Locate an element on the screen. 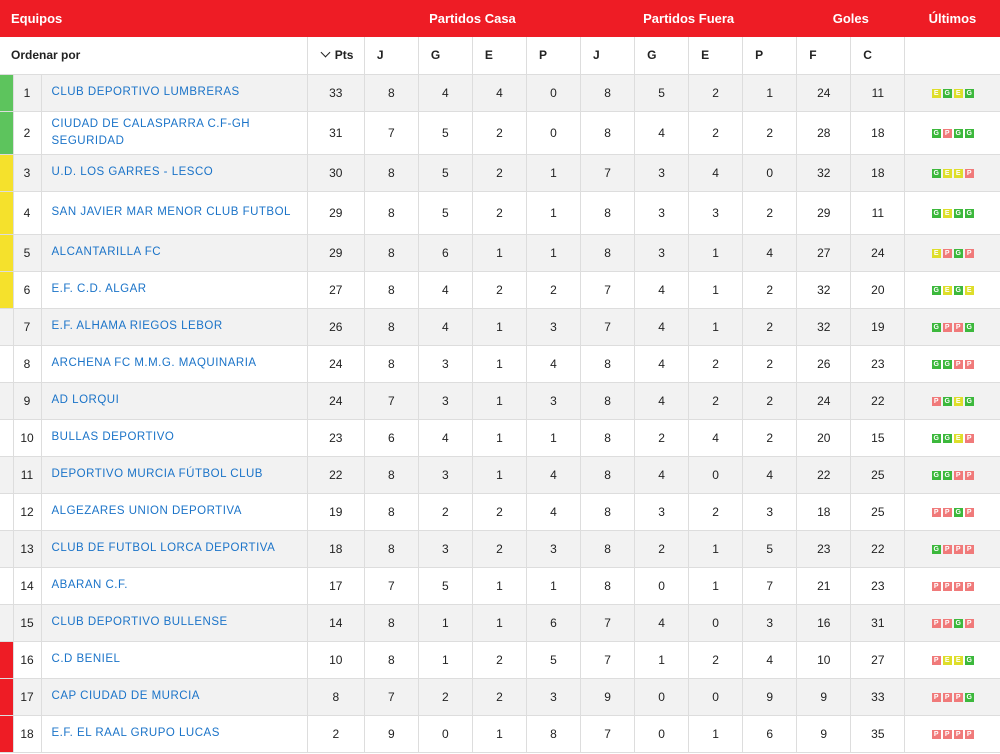 The width and height of the screenshot is (1000, 754). table-row: 9 AD LORQUI 24 7 3 1 3 8 4 2 2 24 22 P G E G is located at coordinates (500, 401).